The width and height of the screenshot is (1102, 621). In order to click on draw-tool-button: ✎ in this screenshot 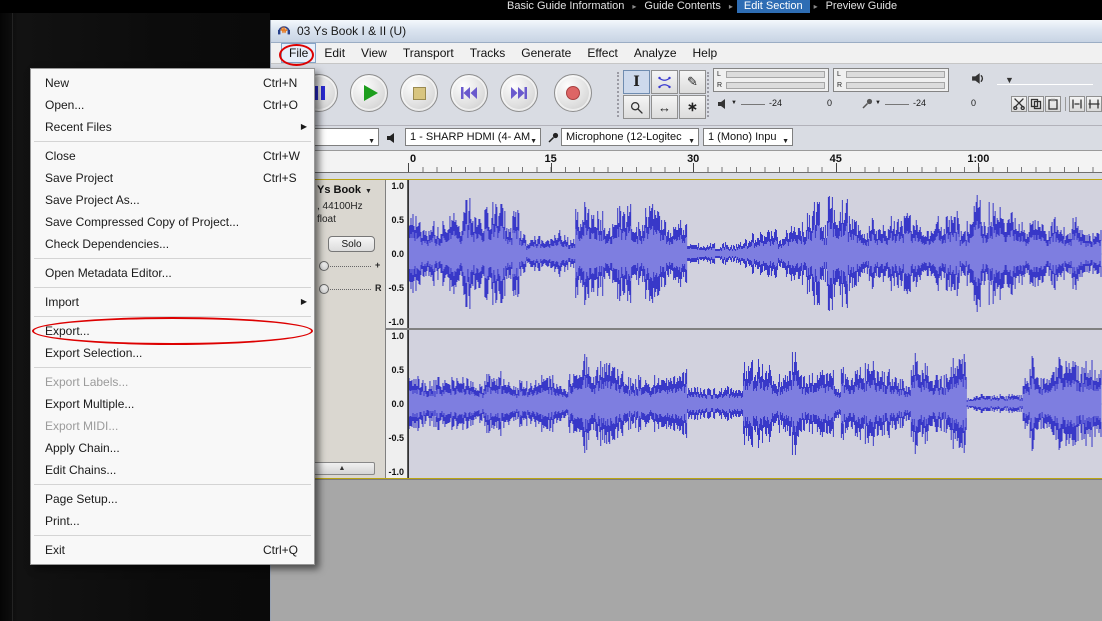, I will do `click(692, 82)`.